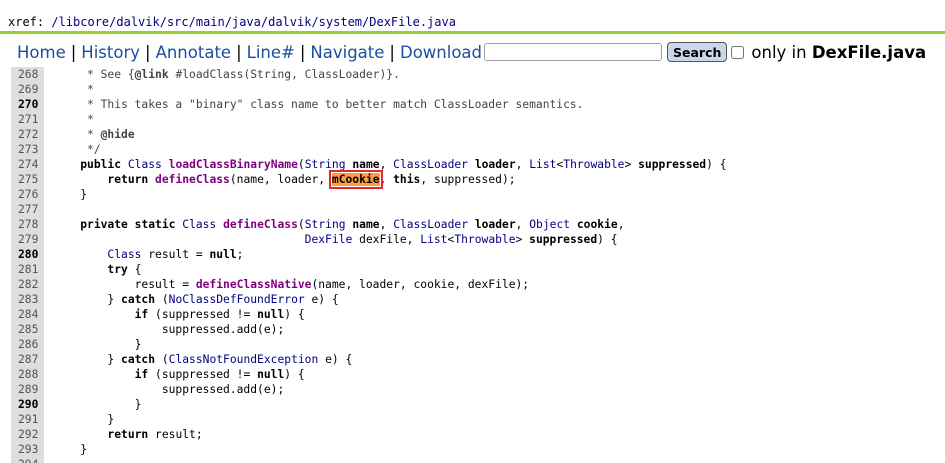 The image size is (945, 463). What do you see at coordinates (194, 52) in the screenshot?
I see `nav-annotate-link: Annotate` at bounding box center [194, 52].